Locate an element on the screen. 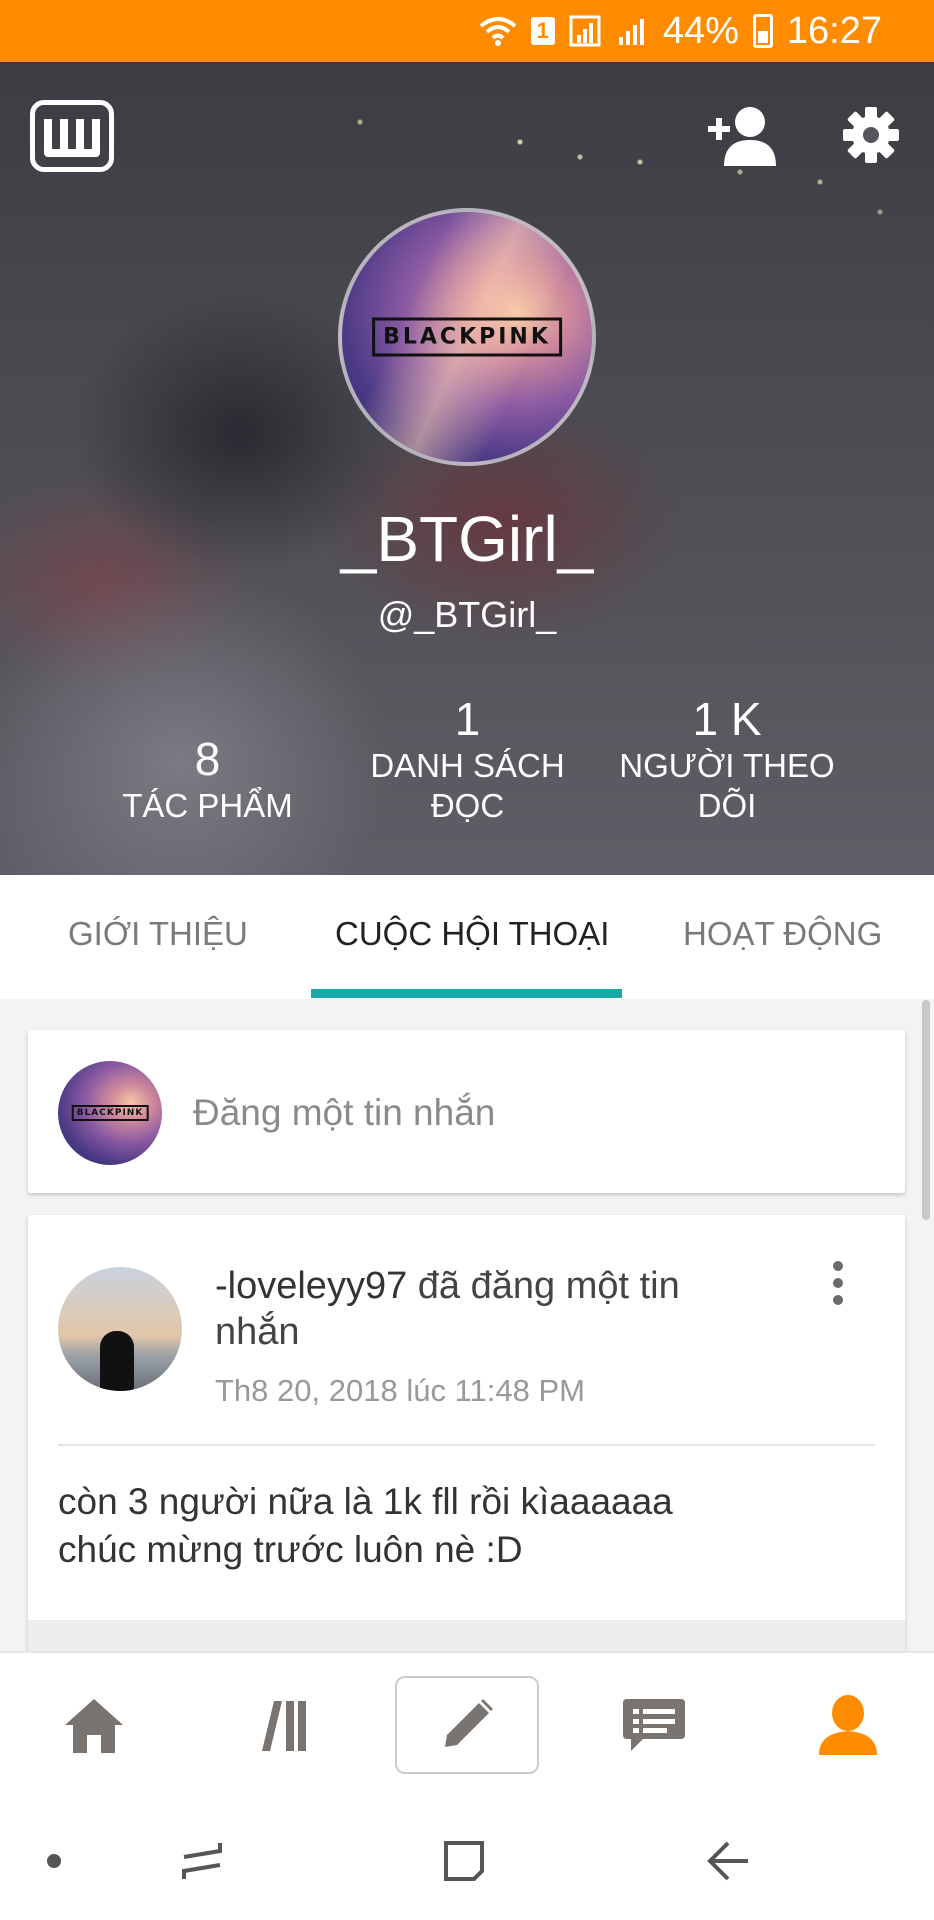 This screenshot has height=1920, width=934. divider is located at coordinates (466, 1445).